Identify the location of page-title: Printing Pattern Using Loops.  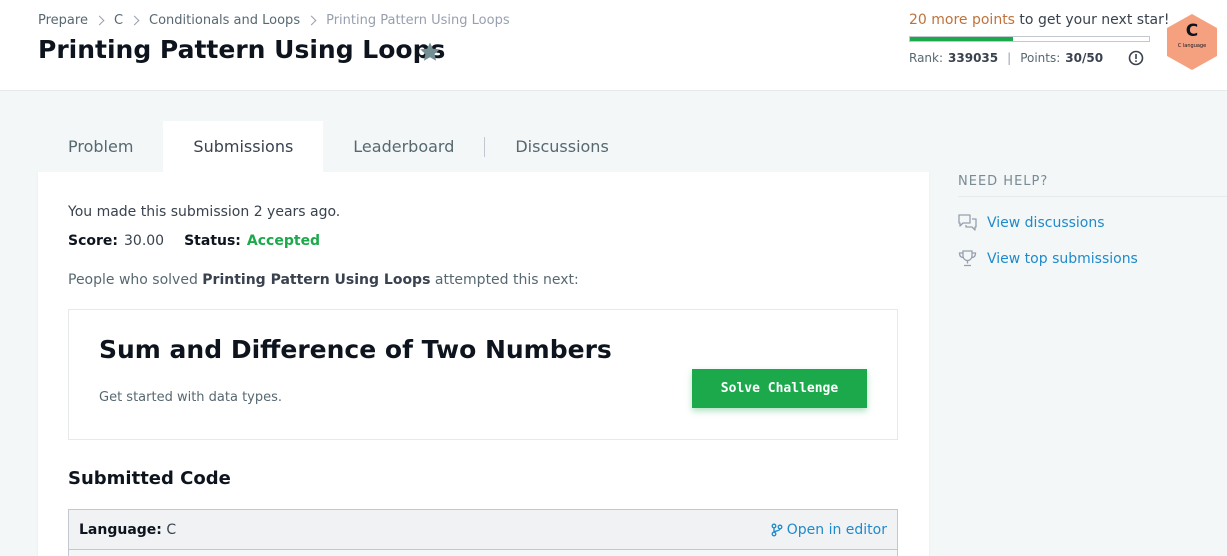
(242, 49).